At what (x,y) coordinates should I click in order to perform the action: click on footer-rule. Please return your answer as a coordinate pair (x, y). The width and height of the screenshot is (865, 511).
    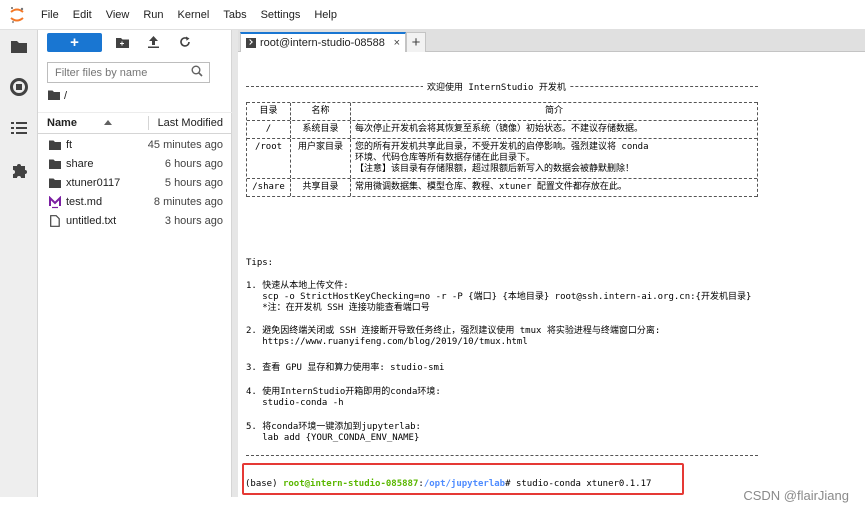
    Looking at the image, I should click on (502, 455).